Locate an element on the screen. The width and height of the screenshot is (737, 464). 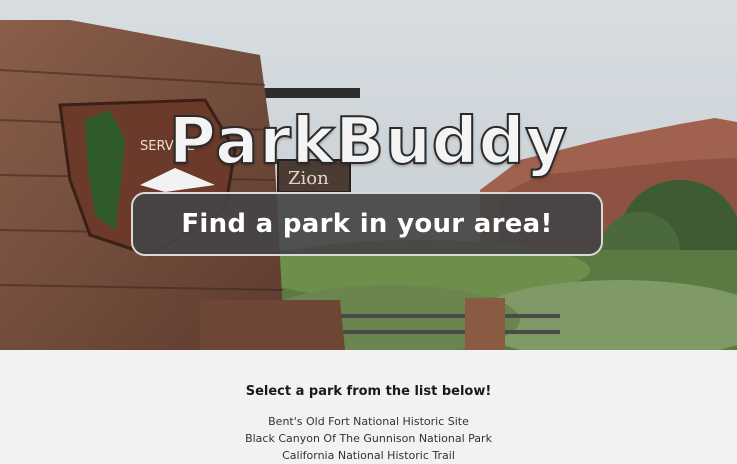
park-list-item: California National Historic Trail is located at coordinates (368, 455).